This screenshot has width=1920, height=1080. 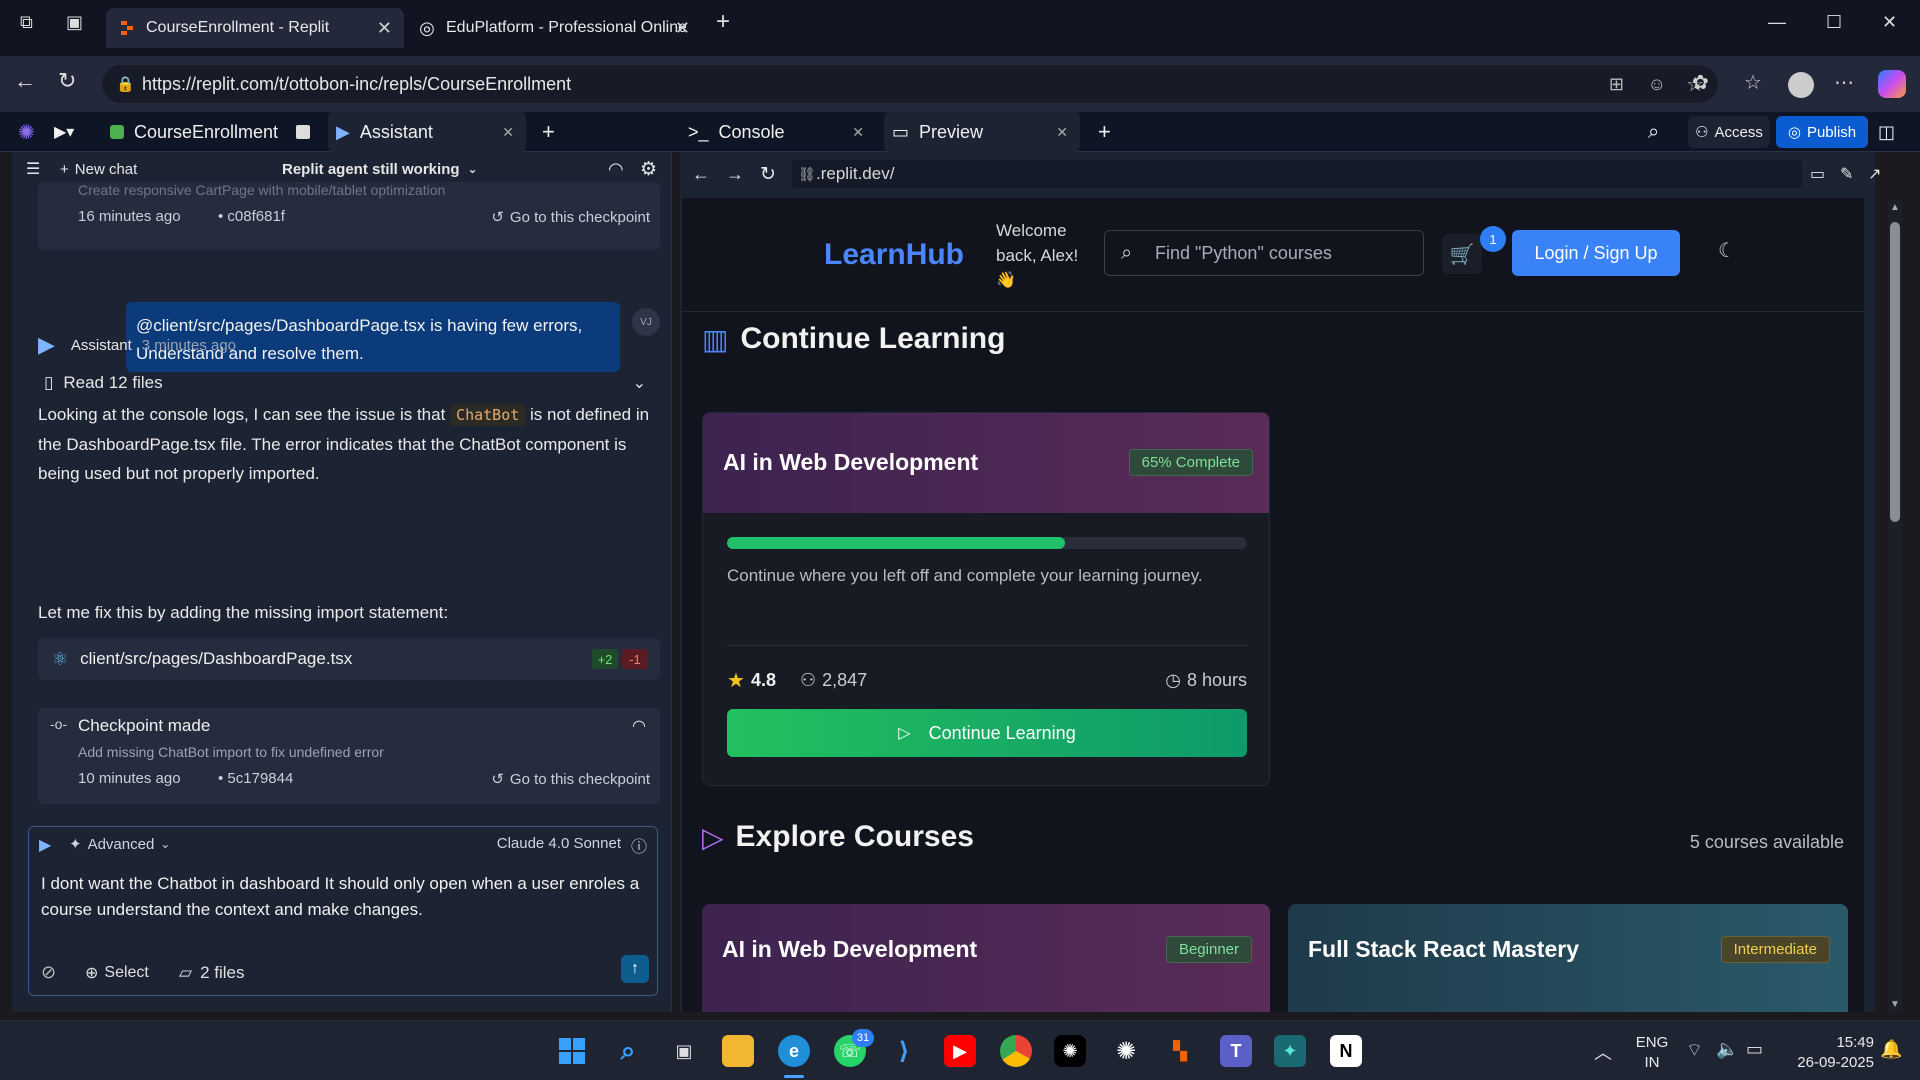 What do you see at coordinates (380, 169) in the screenshot?
I see `agent-status: Replit agent still working ⌄` at bounding box center [380, 169].